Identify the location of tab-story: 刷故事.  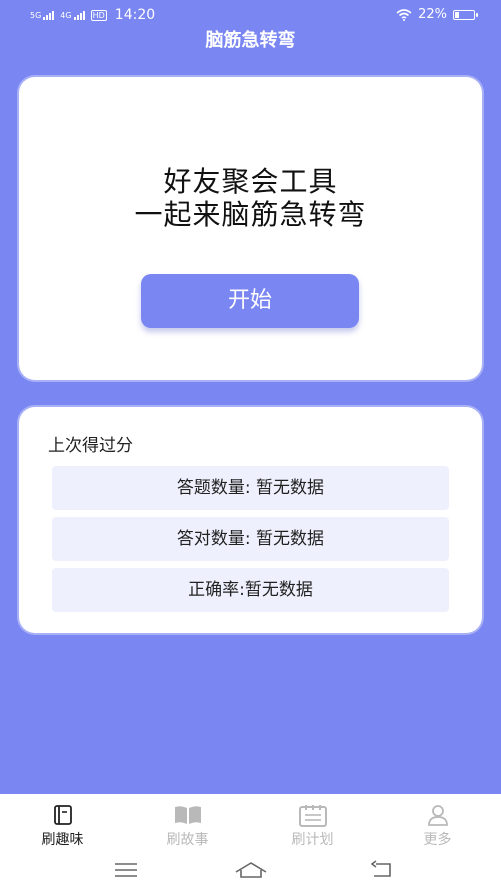
(187, 821).